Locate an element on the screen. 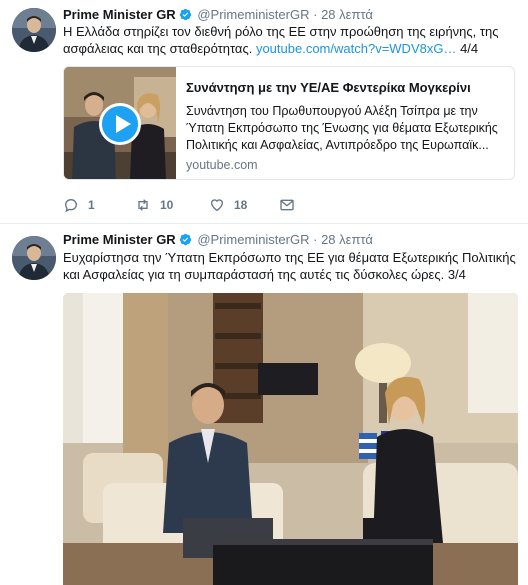 The width and height of the screenshot is (528, 585). reply-count: 1 is located at coordinates (91, 205).